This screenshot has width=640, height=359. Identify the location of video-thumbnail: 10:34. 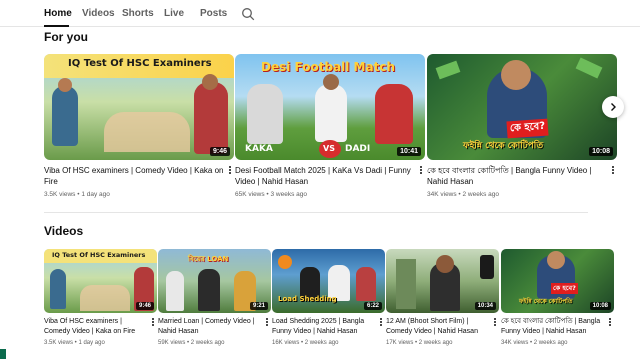
(442, 281).